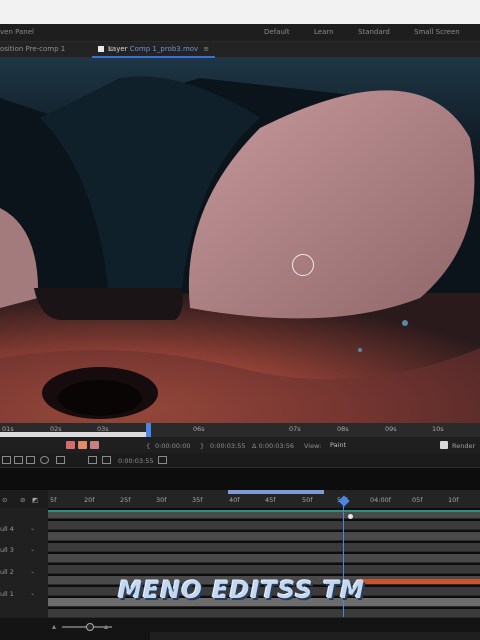 Image resolution: width=480 pixels, height=640 pixels. I want to click on color-icon, so click(44, 460).